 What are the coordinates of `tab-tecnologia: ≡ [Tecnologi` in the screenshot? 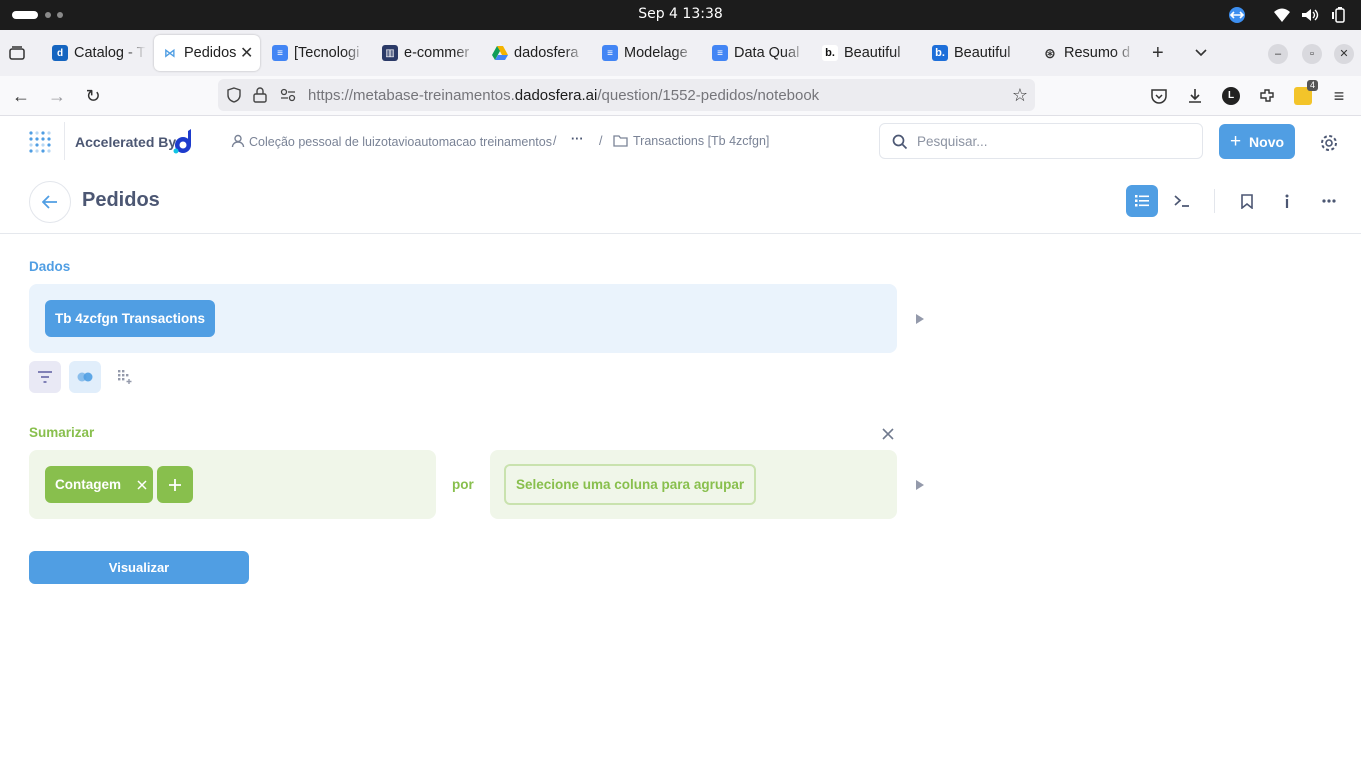 It's located at (317, 53).